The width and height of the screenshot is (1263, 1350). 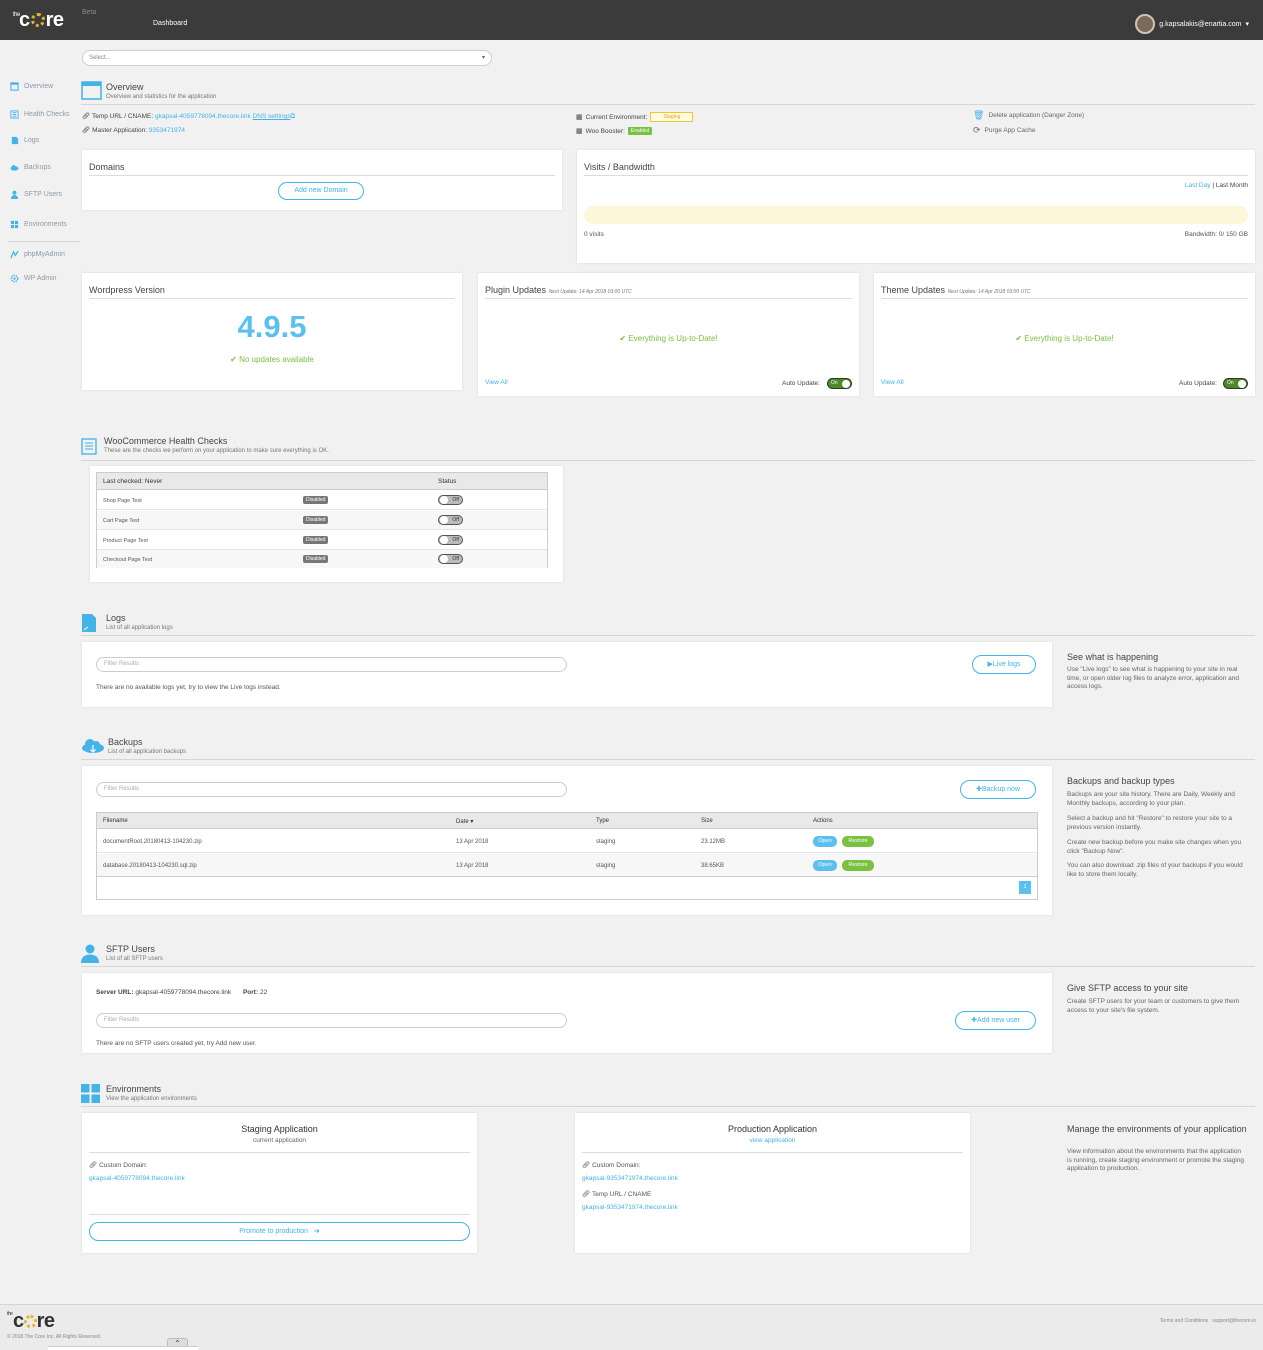 I want to click on logs-filter-input: Filter Results, so click(x=331, y=664).